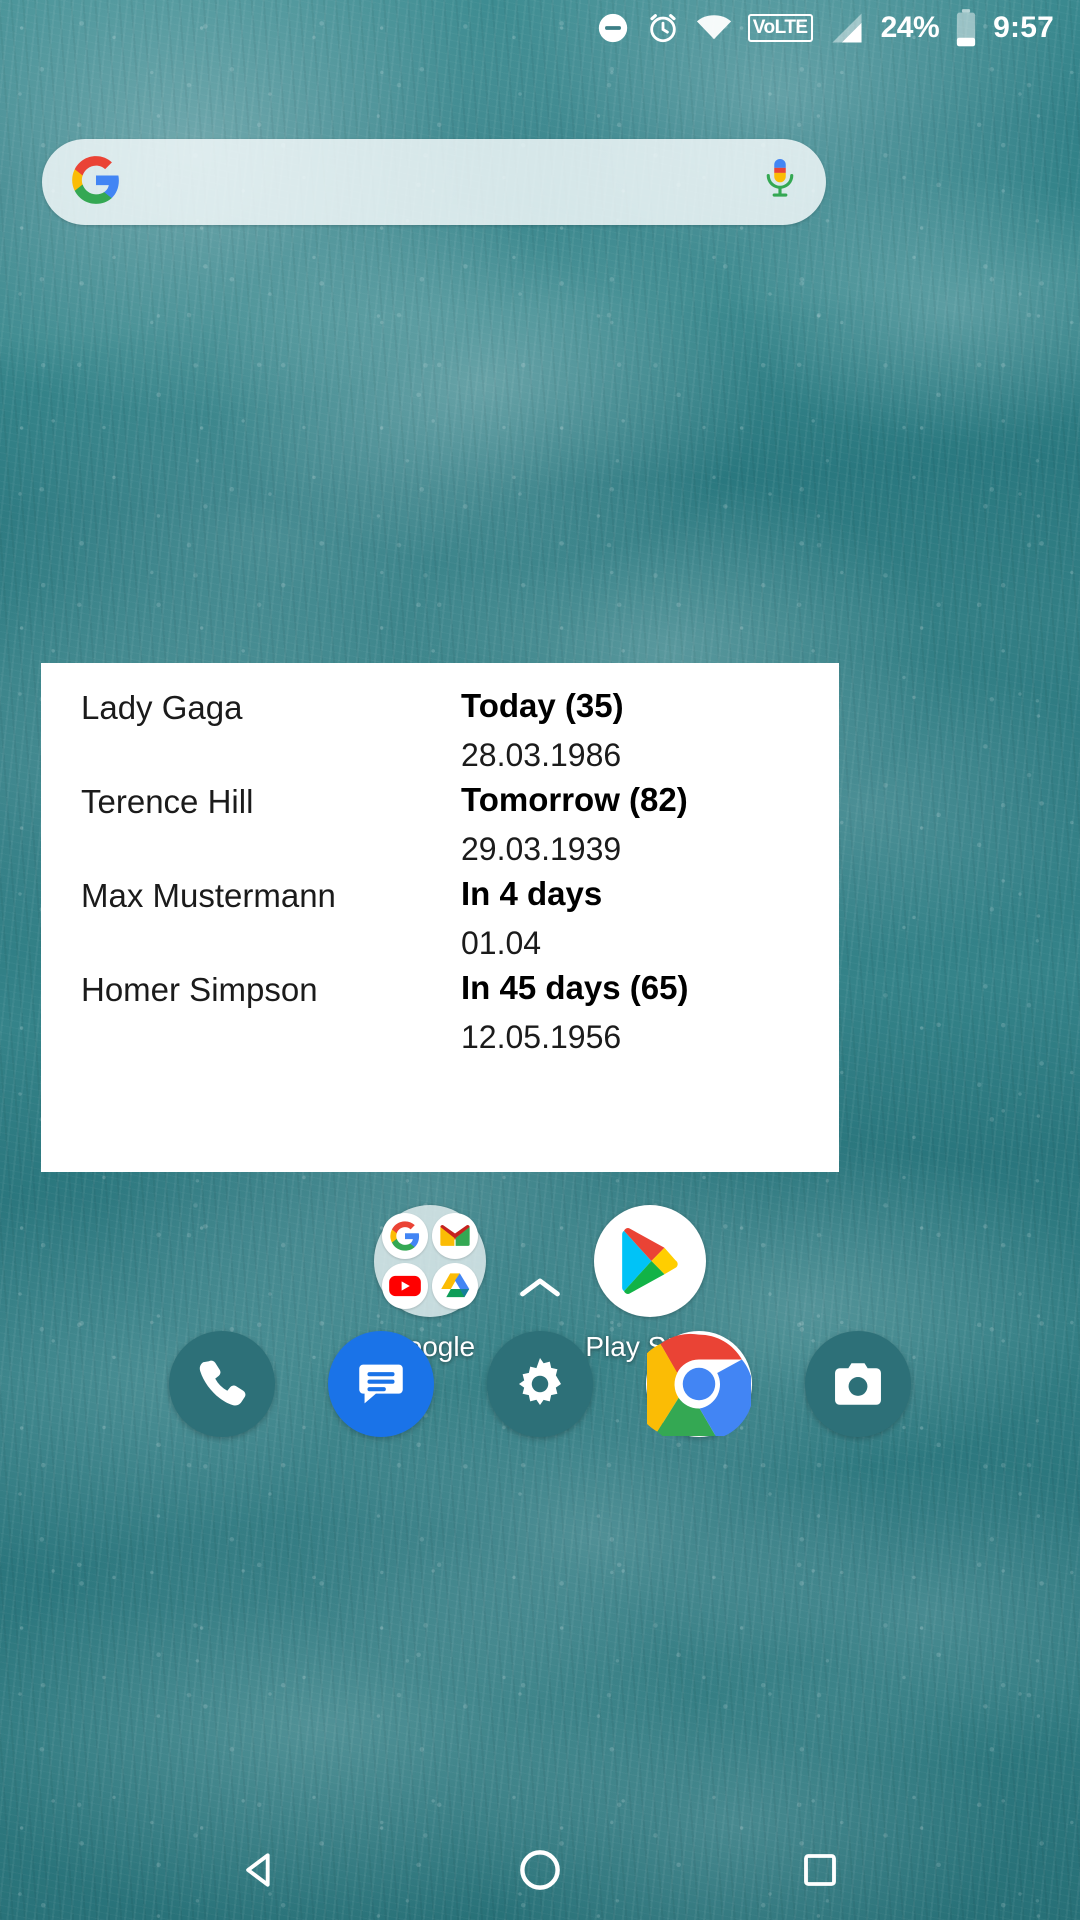  What do you see at coordinates (532, 893) in the screenshot?
I see `birthday-countdown-label: In 4 days` at bounding box center [532, 893].